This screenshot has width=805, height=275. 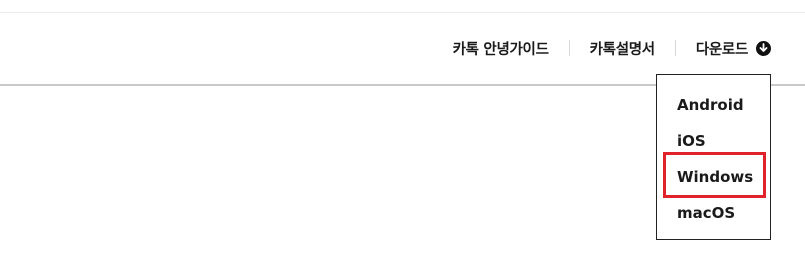 I want to click on download-dropdown: Android iOS Windows macOS, so click(x=713, y=157).